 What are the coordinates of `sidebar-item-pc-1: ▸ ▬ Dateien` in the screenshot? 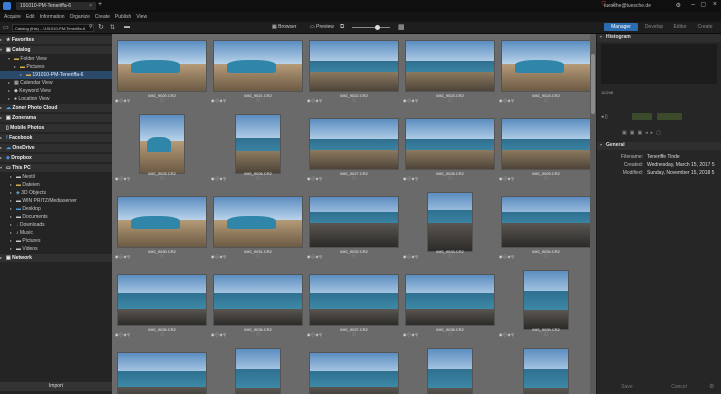 It's located at (56, 185).